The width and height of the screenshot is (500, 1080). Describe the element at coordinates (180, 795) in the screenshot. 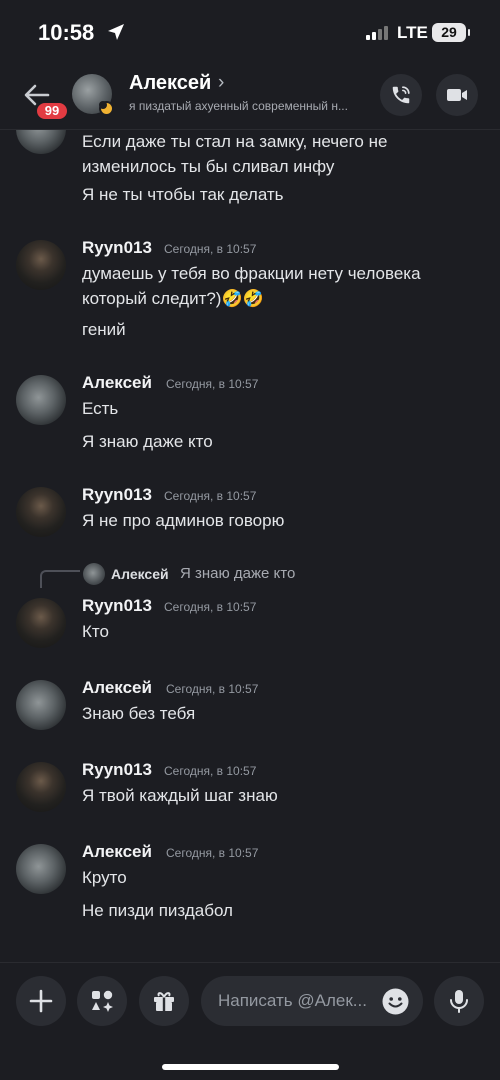

I see `message-text: Я твой каждый шаг знаю` at that location.